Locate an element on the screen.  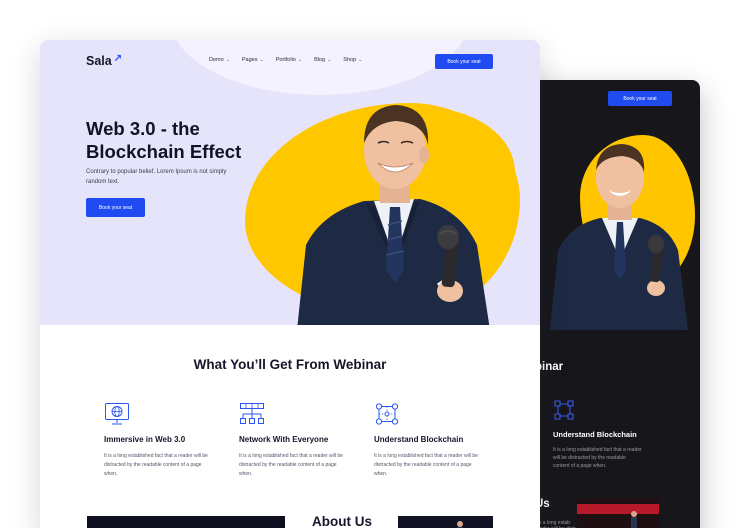
event-stage-photo is located at coordinates (618, 513).